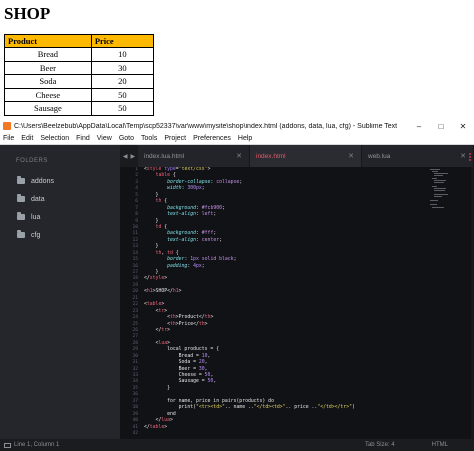 The image size is (474, 451). I want to click on menu-file: File, so click(8, 138).